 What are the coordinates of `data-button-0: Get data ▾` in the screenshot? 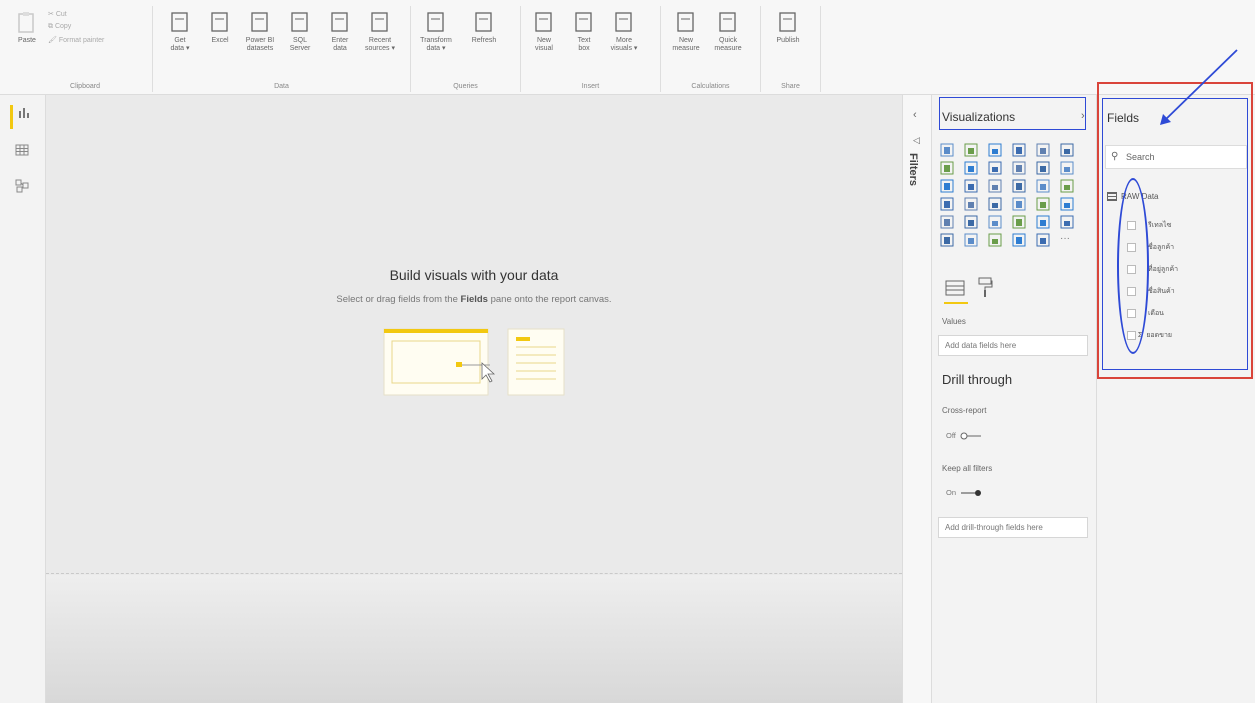 It's located at (180, 31).